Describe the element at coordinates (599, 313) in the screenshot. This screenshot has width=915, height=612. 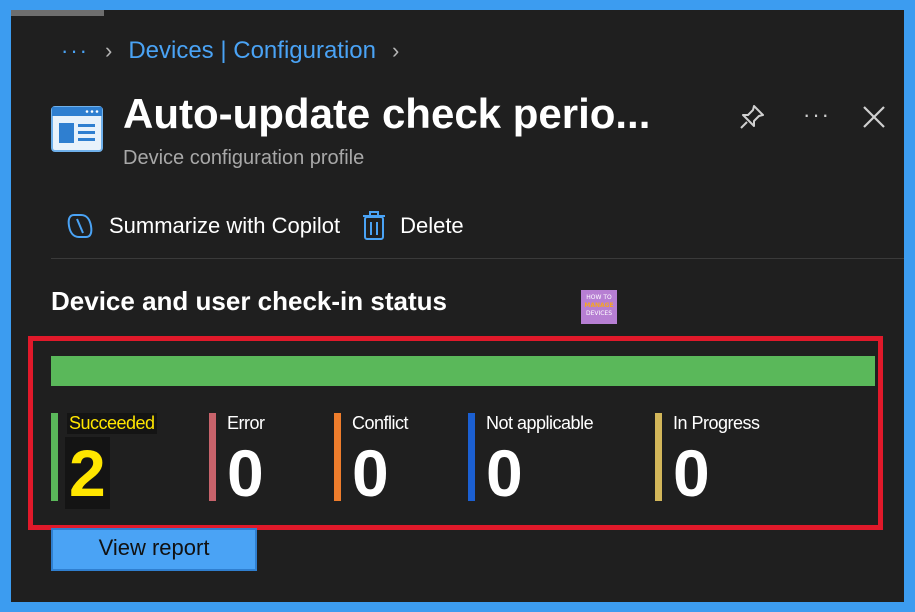
I see `logo-line-3: DEVICES` at that location.